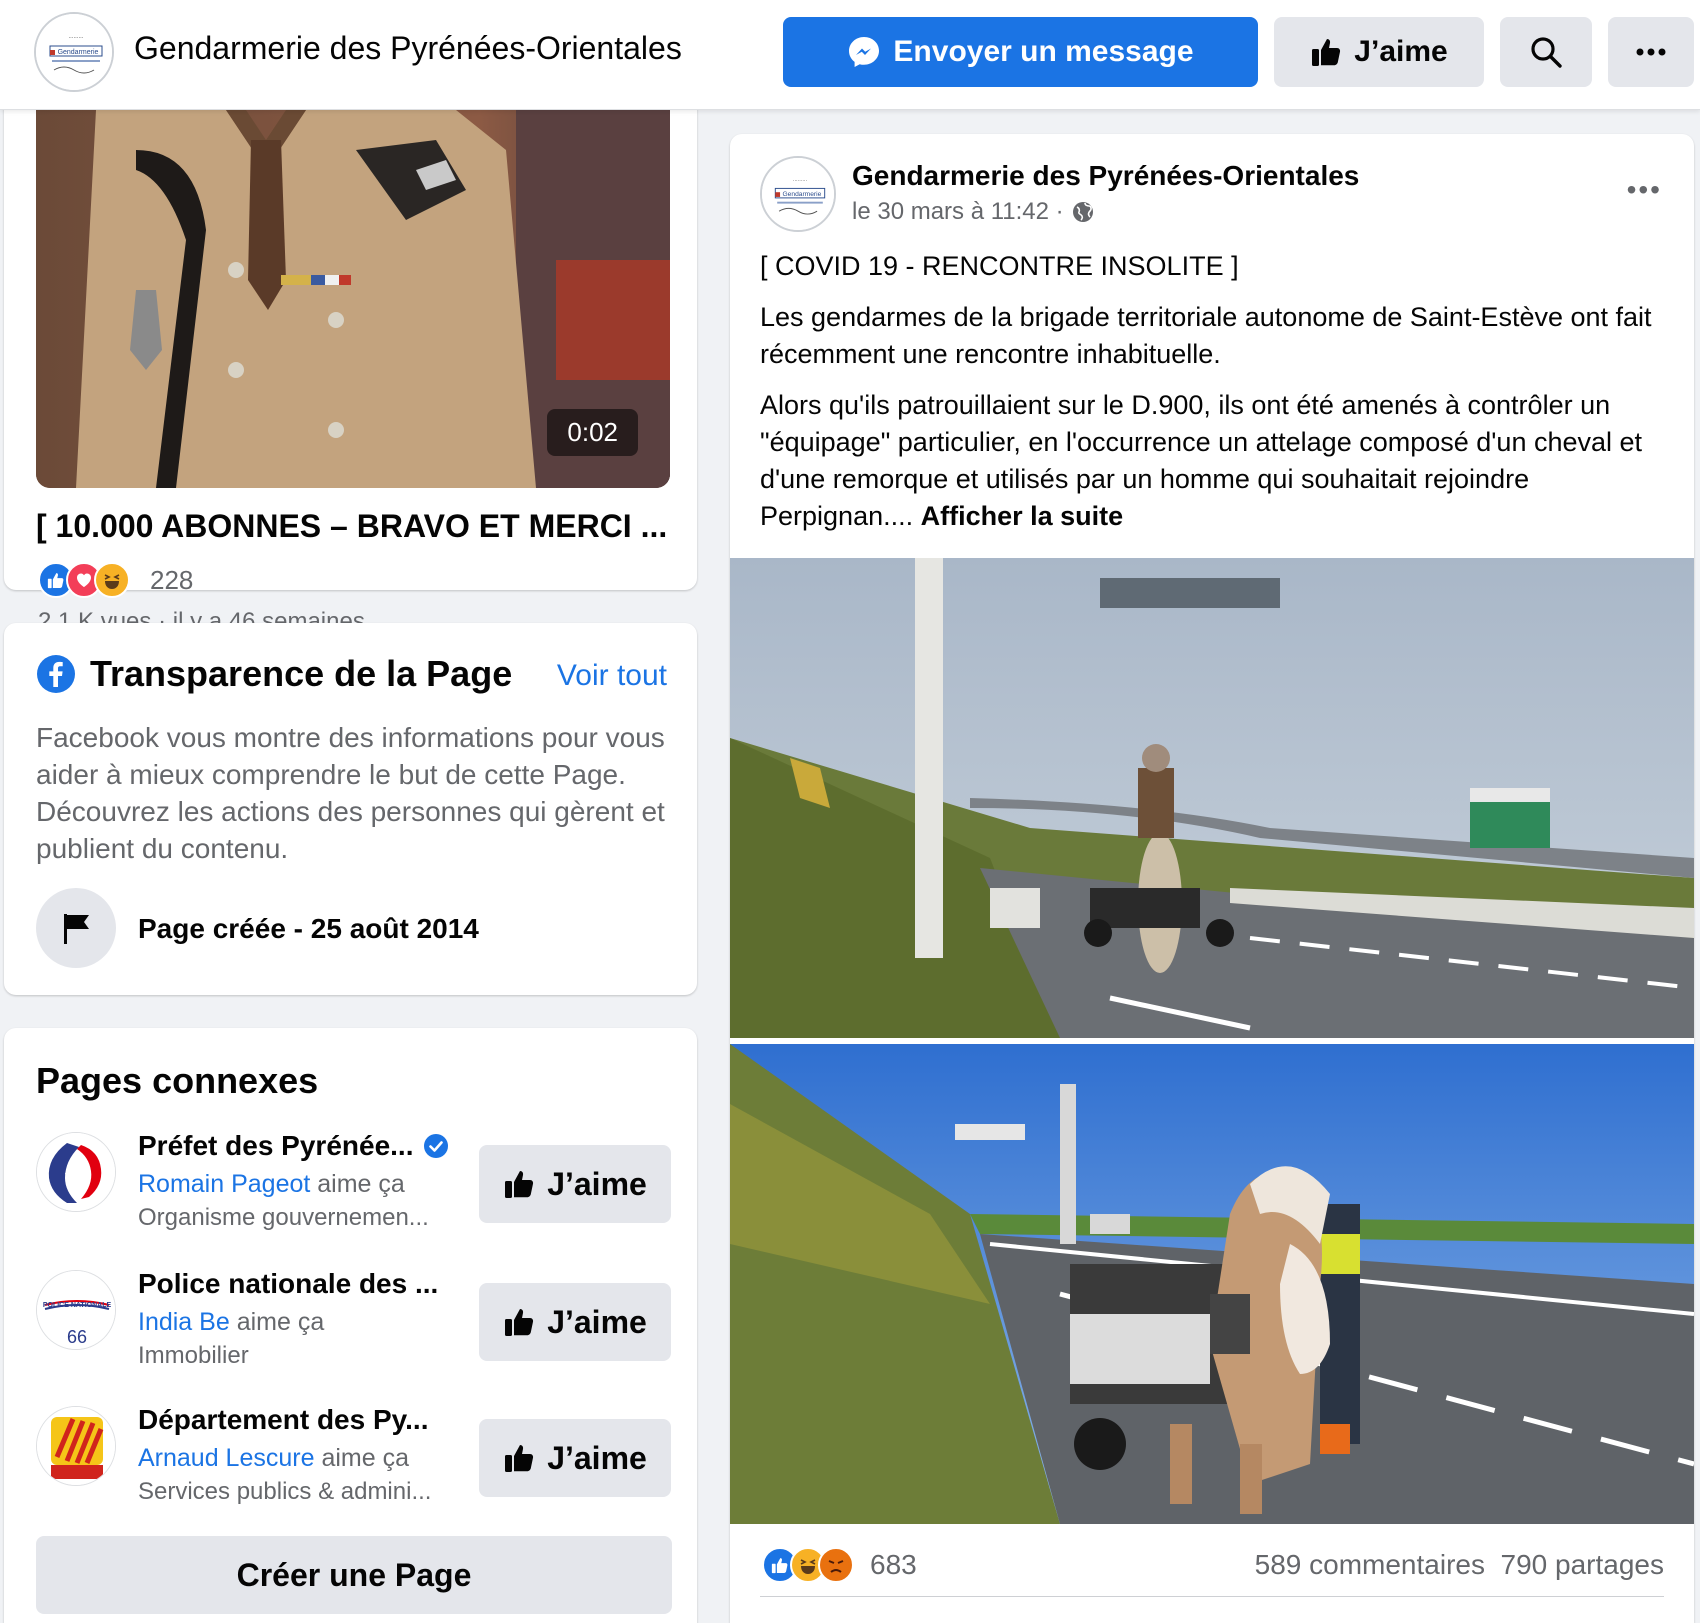 This screenshot has height=1623, width=1700. What do you see at coordinates (612, 676) in the screenshot?
I see `see-all-link: Voir tout` at bounding box center [612, 676].